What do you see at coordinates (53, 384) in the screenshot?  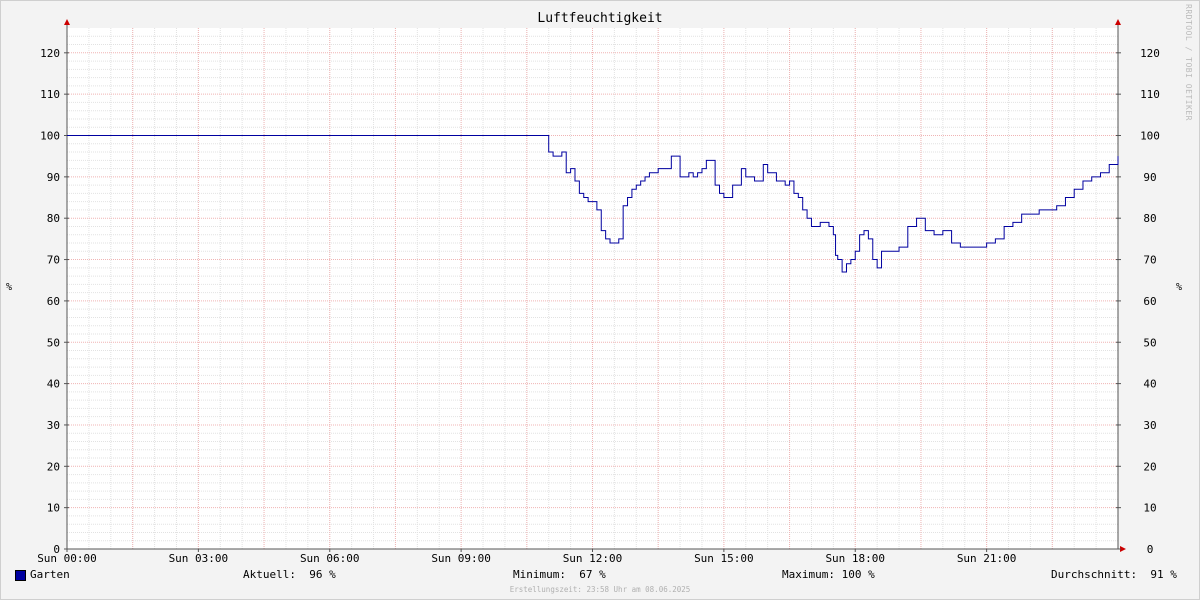 I see `y-tick-label-left: 40` at bounding box center [53, 384].